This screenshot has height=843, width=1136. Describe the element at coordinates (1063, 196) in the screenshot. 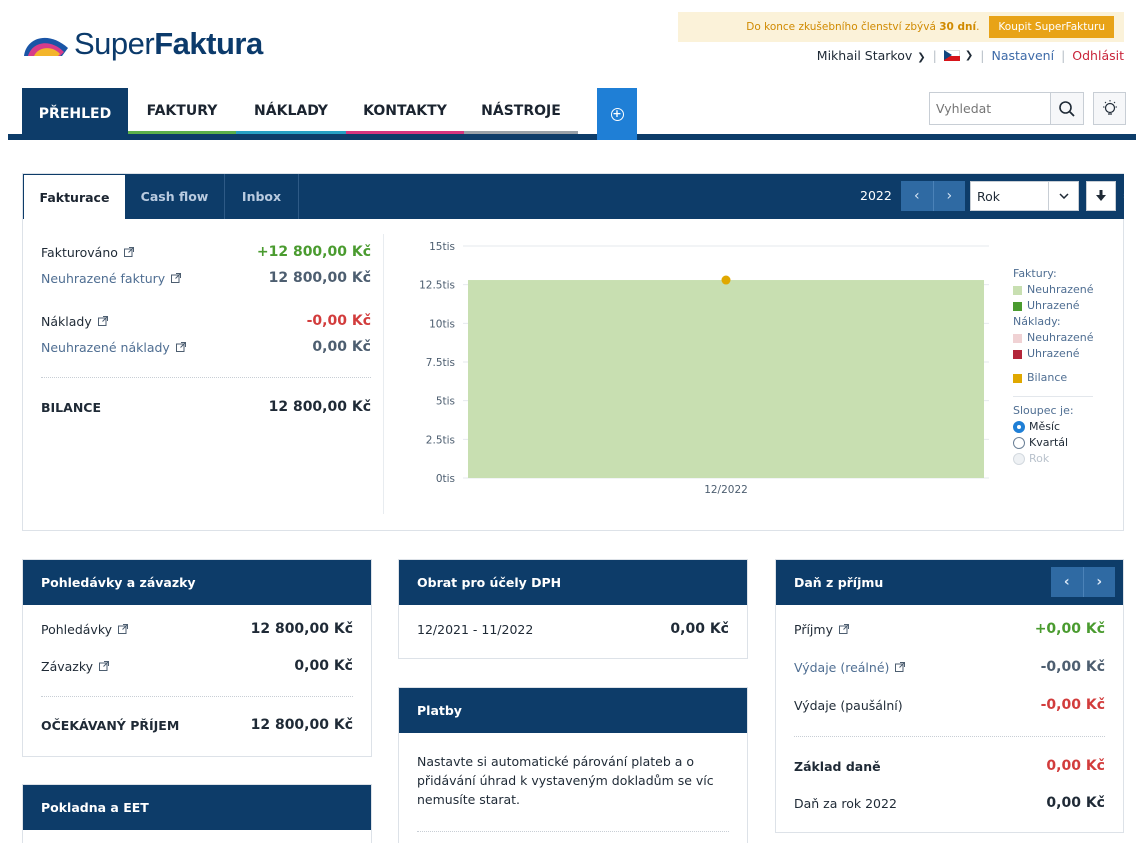

I see `chevron-down-icon` at that location.